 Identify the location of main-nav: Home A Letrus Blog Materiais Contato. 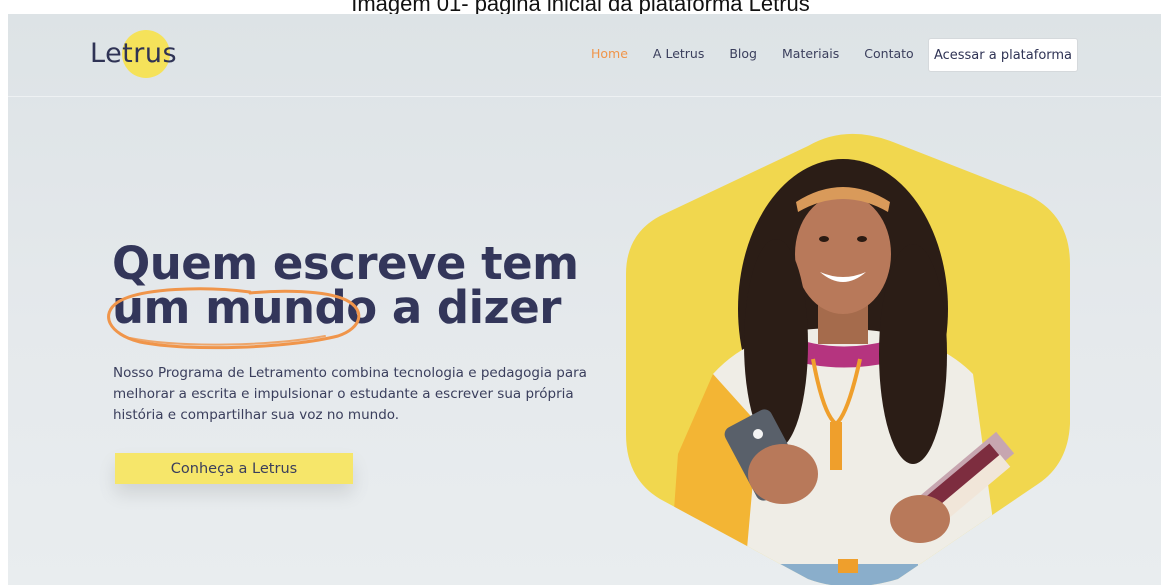
(765, 56).